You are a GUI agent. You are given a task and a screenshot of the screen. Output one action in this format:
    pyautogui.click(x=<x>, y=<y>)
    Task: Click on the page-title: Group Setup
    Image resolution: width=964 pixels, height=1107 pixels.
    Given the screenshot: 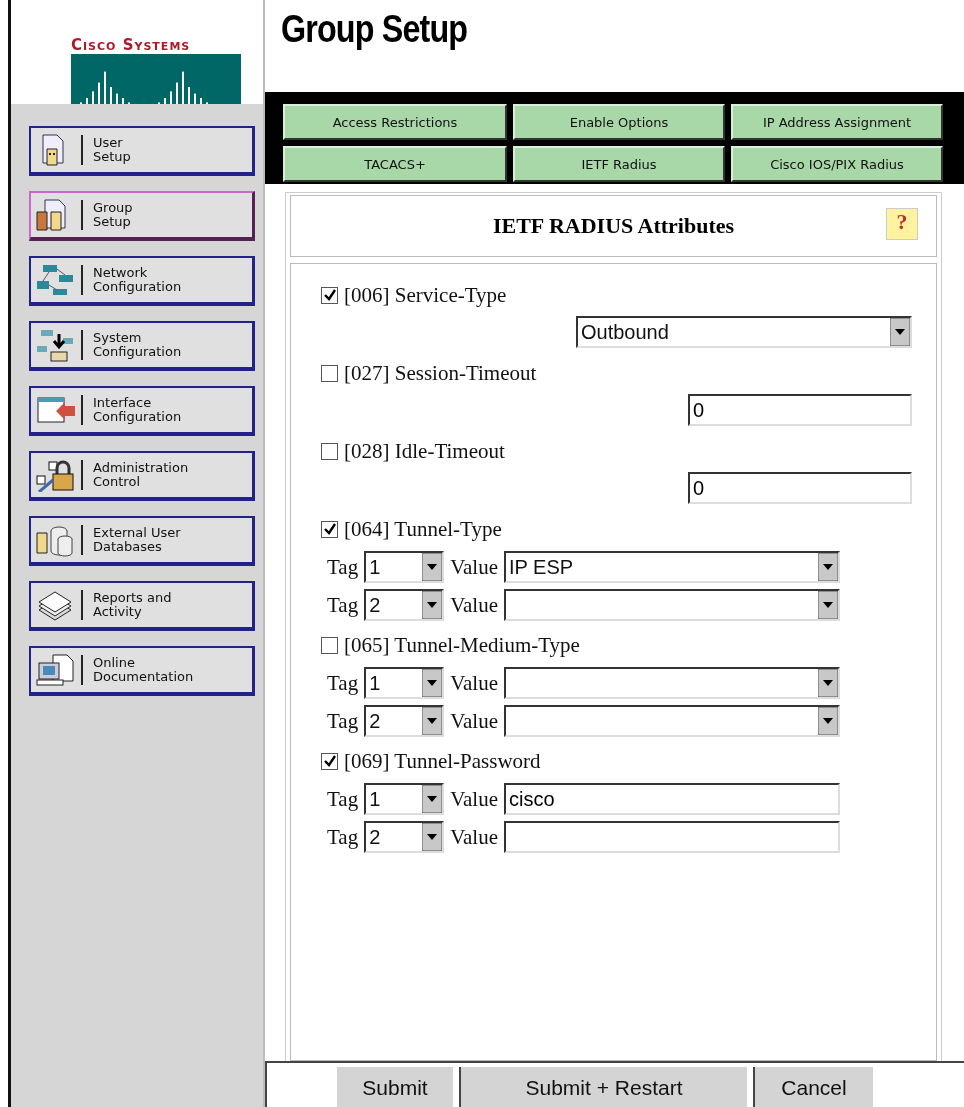 What is the action you would take?
    pyautogui.click(x=375, y=30)
    